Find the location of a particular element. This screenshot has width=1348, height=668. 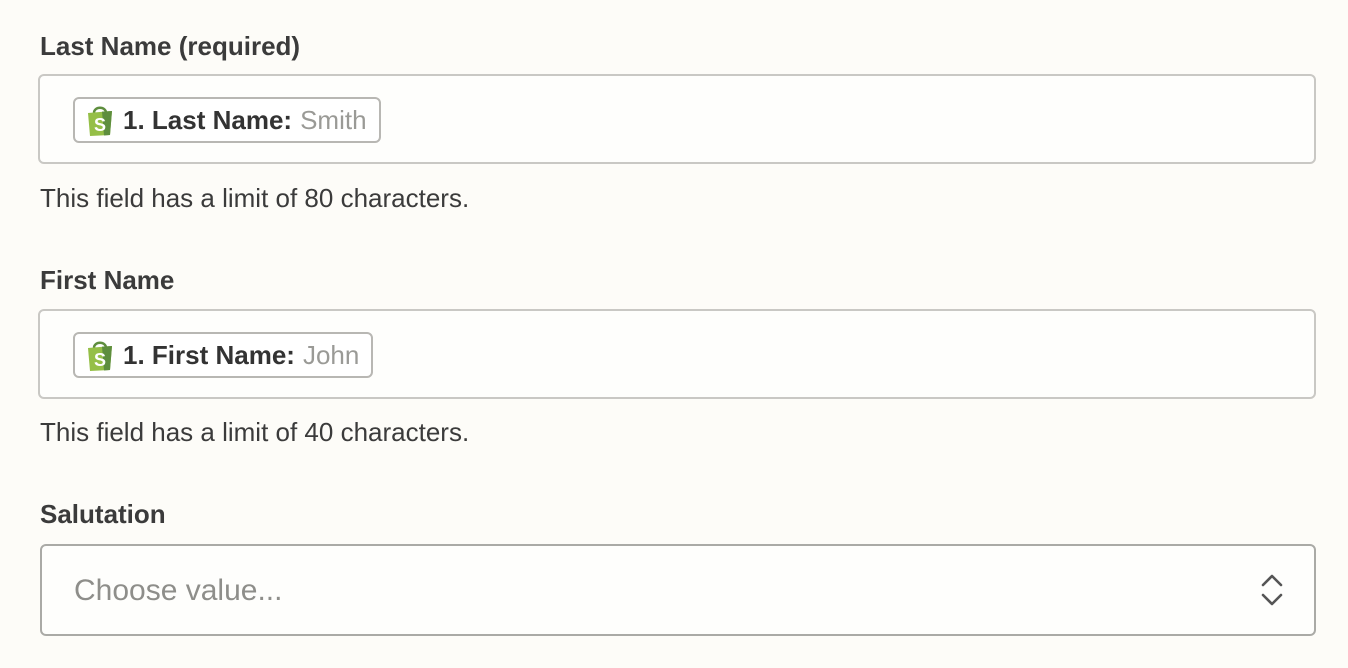

last-name-token: S 1. Last Name: Smith is located at coordinates (227, 120).